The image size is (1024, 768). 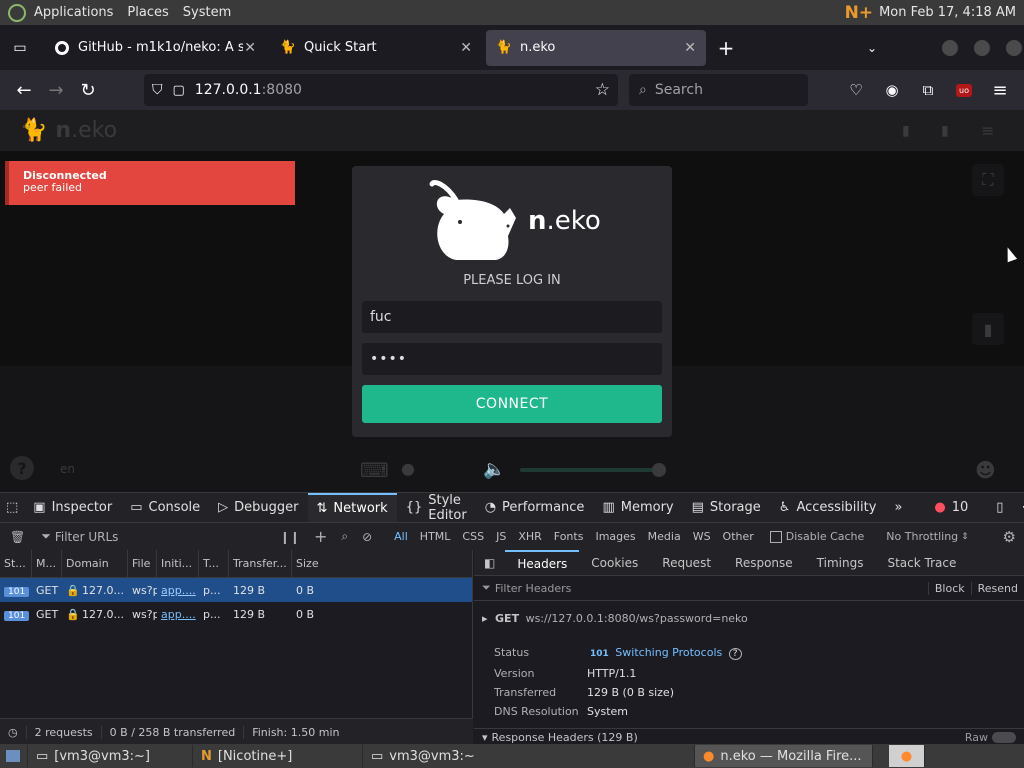 What do you see at coordinates (72, 508) in the screenshot?
I see `tab-inspector: ▣ Inspector` at bounding box center [72, 508].